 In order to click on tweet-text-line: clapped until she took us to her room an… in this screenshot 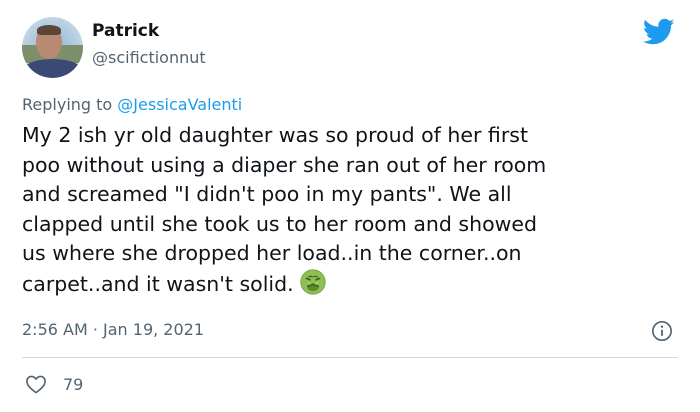, I will do `click(280, 223)`.